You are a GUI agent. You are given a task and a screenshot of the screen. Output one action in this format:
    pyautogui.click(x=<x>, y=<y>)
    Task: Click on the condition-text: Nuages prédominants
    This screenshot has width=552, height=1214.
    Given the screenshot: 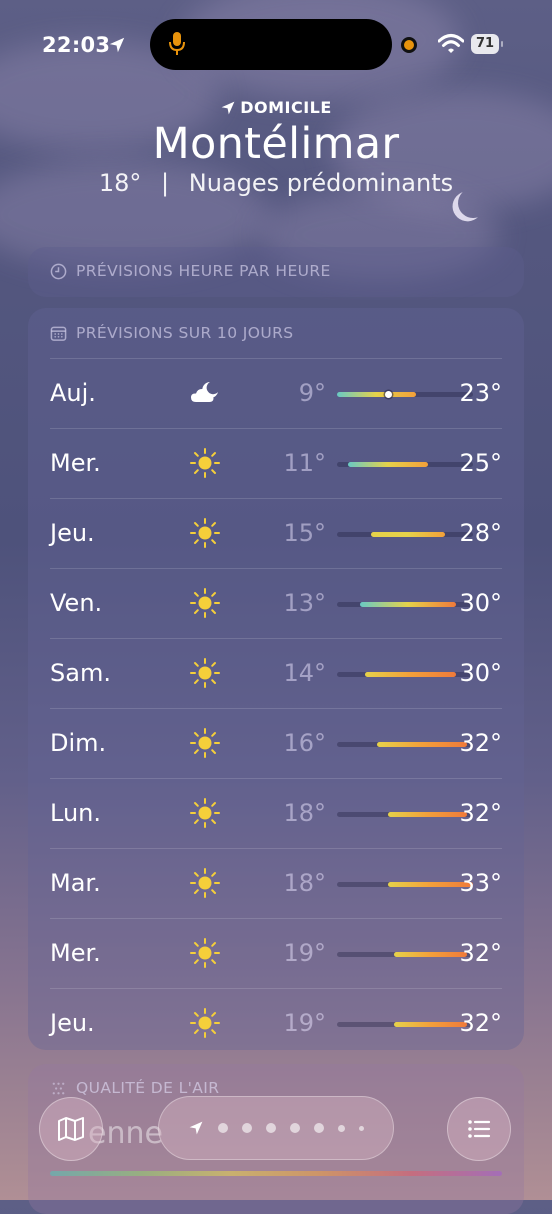 What is the action you would take?
    pyautogui.click(x=321, y=183)
    